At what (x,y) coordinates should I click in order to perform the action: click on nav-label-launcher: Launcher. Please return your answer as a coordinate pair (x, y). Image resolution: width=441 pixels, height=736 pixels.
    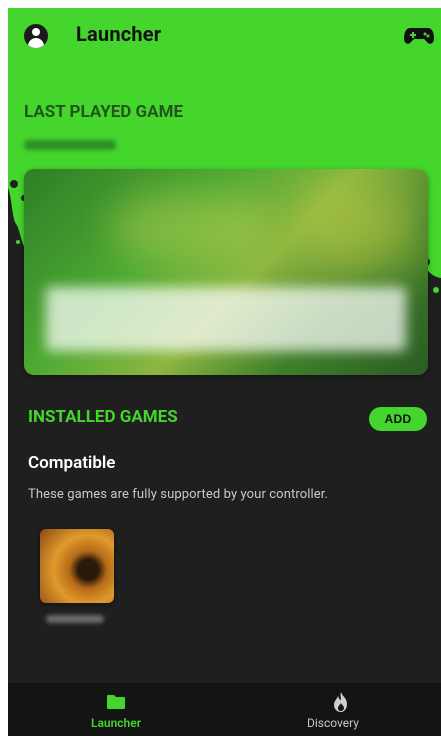
    Looking at the image, I should click on (116, 723).